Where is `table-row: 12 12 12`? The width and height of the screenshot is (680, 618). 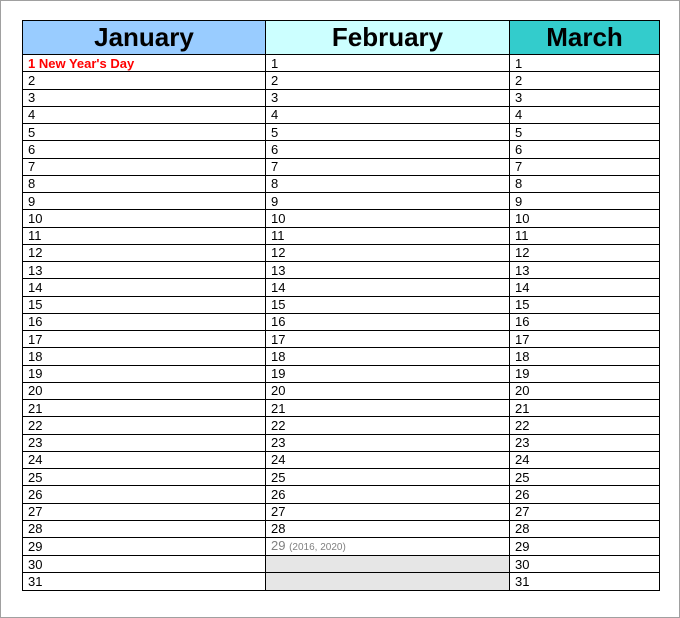 table-row: 12 12 12 is located at coordinates (341, 253).